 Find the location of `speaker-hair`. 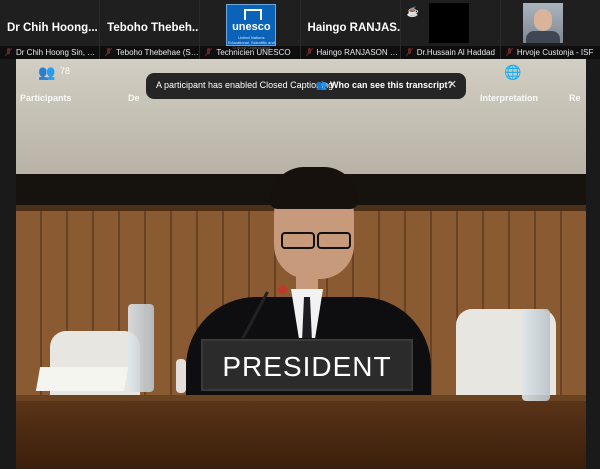

speaker-hair is located at coordinates (314, 188).